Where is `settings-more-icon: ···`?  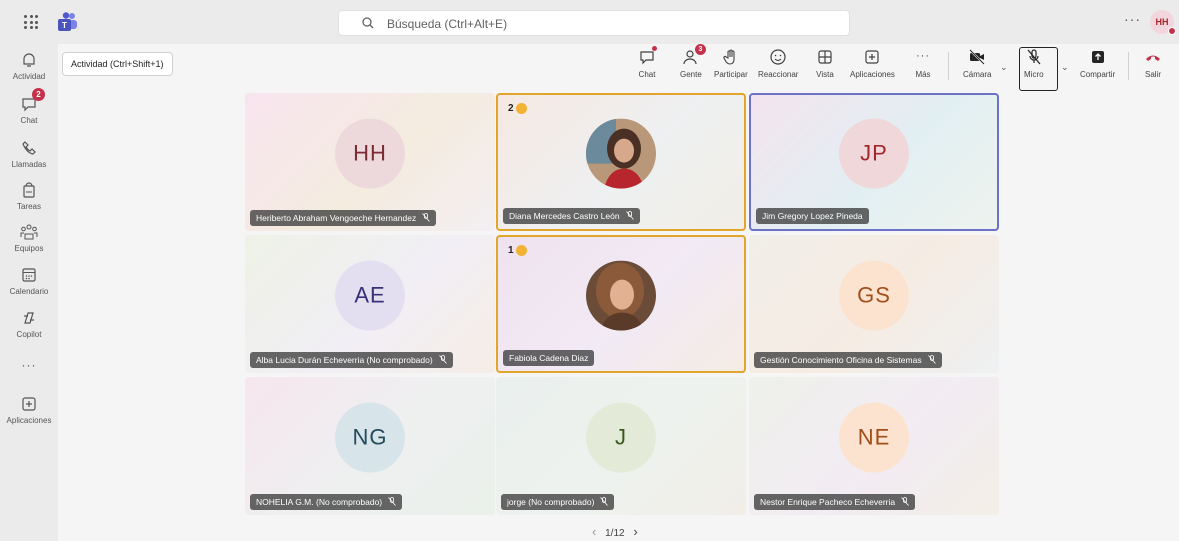 settings-more-icon: ··· is located at coordinates (1132, 19).